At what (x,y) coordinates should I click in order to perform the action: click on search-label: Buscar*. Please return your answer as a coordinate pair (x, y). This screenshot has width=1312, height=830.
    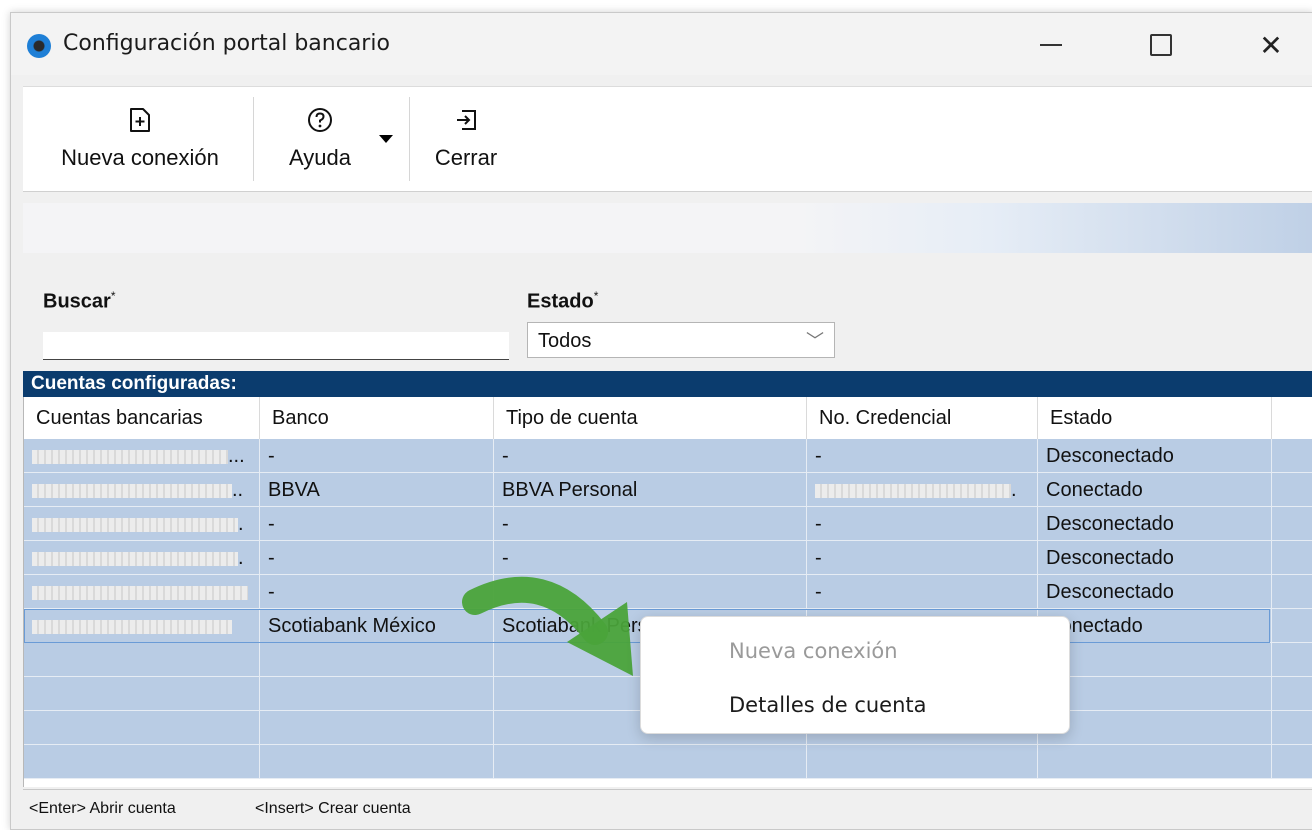
    Looking at the image, I should click on (79, 301).